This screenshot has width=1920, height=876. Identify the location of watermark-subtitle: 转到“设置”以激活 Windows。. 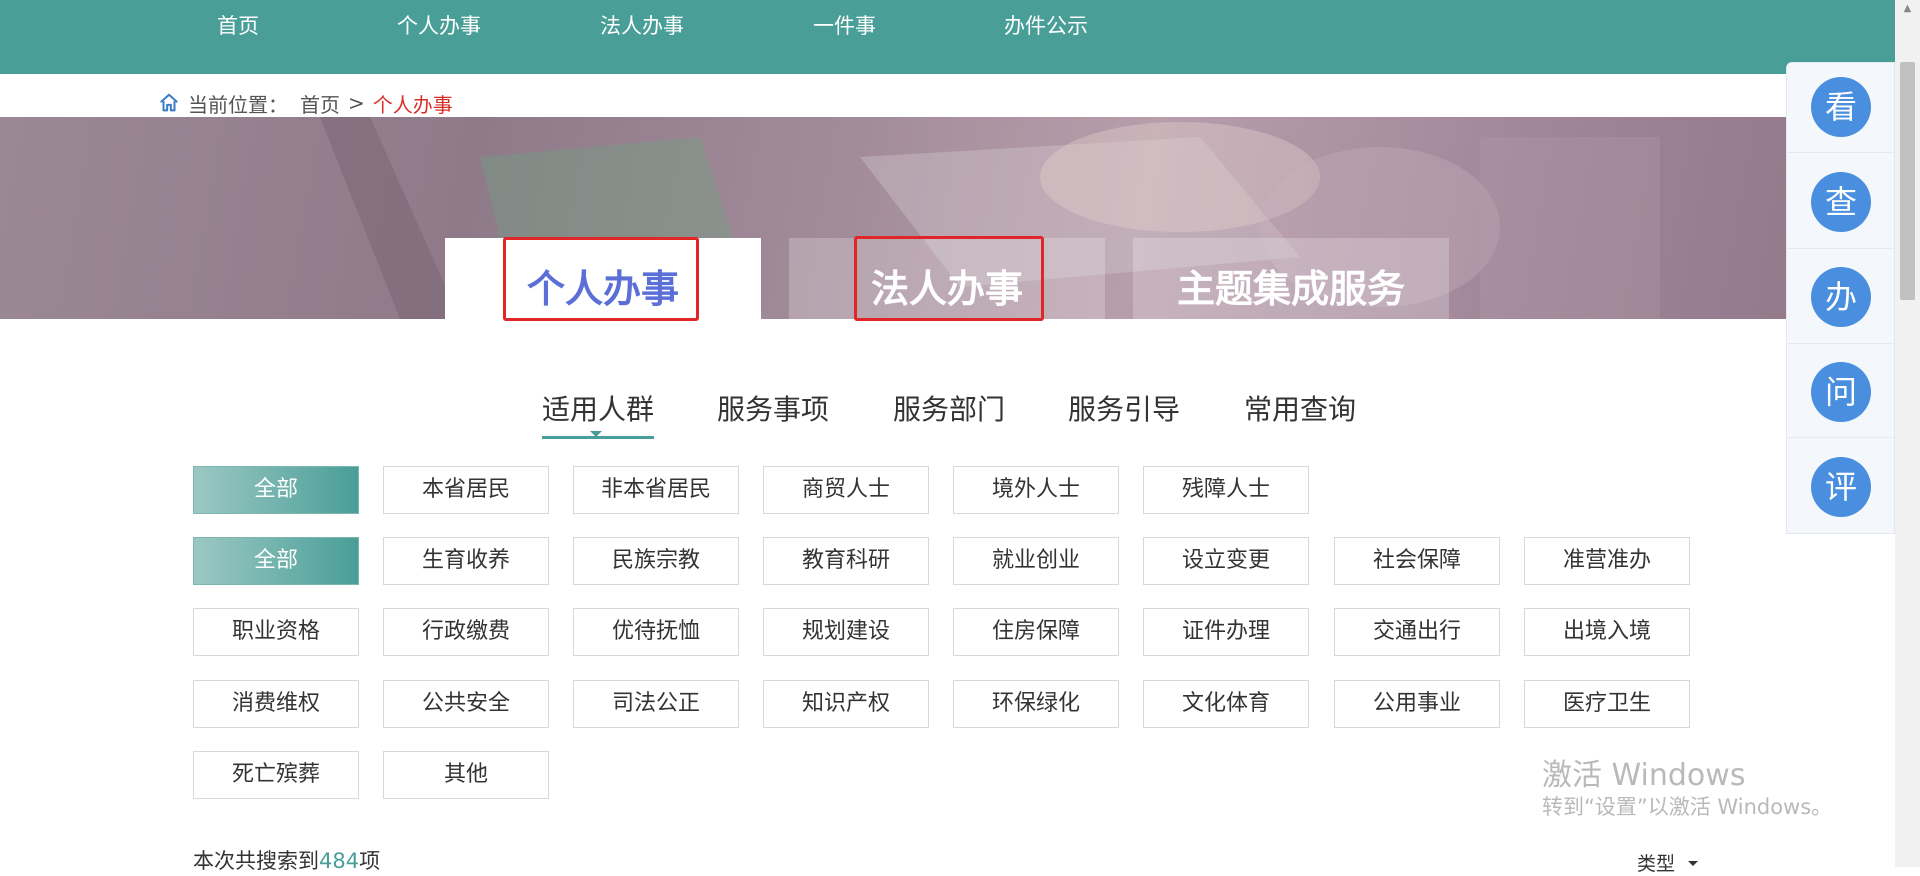
(1687, 807).